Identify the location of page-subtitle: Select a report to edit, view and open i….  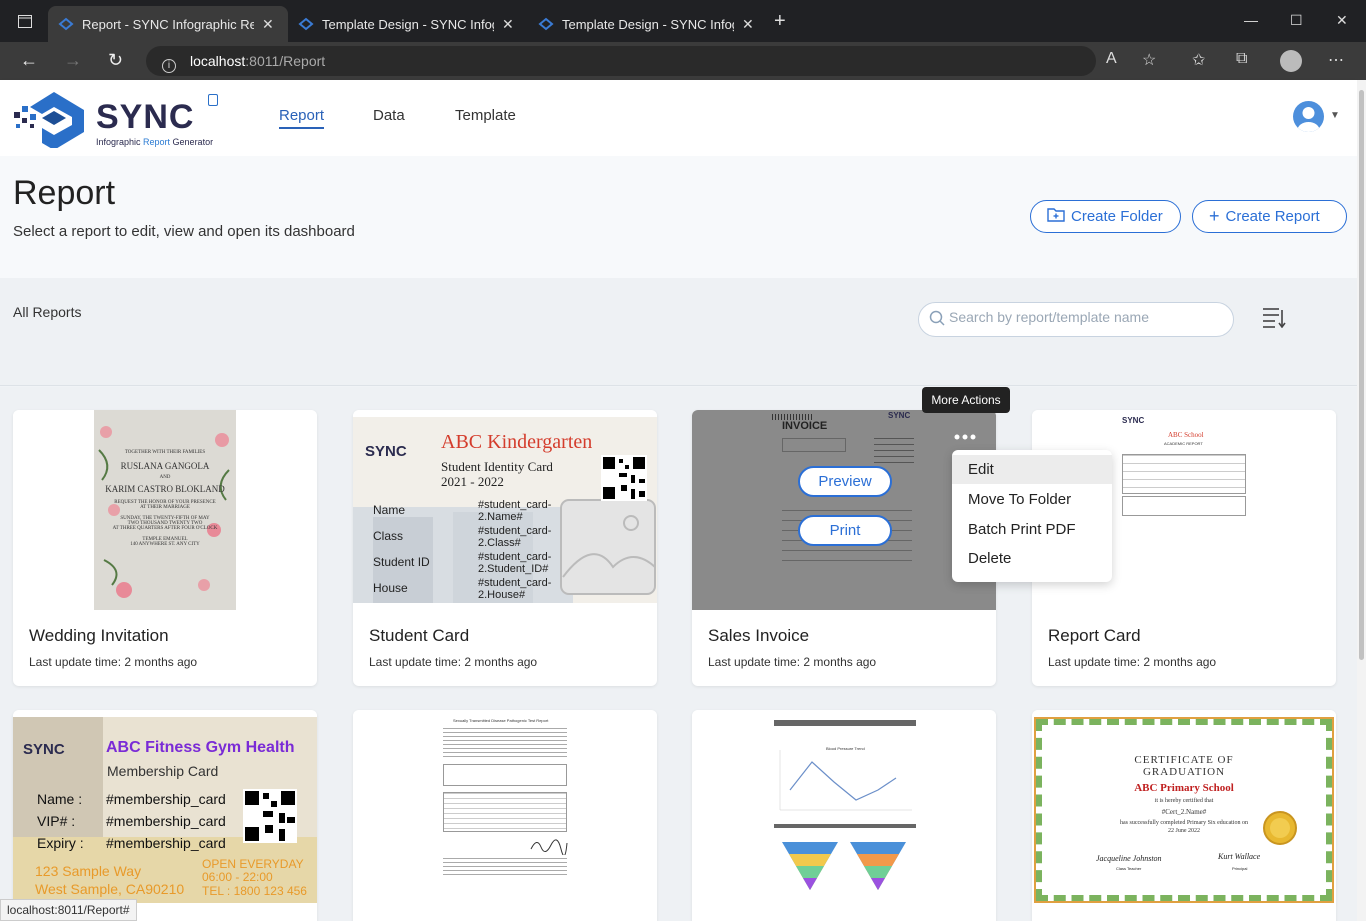
(184, 231).